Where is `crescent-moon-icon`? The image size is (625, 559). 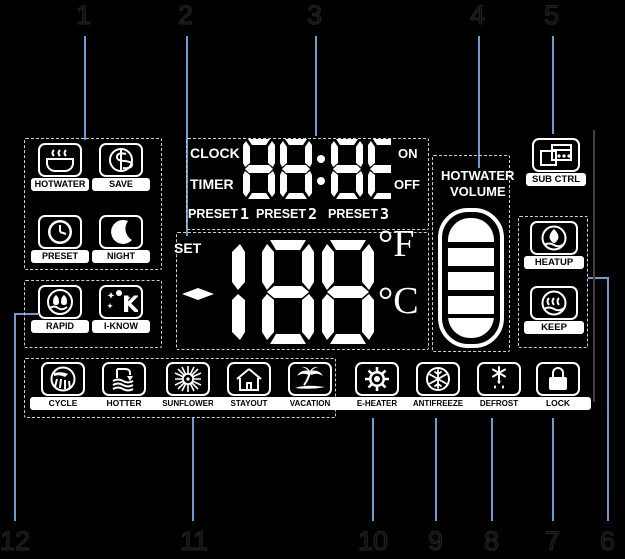 crescent-moon-icon is located at coordinates (121, 232).